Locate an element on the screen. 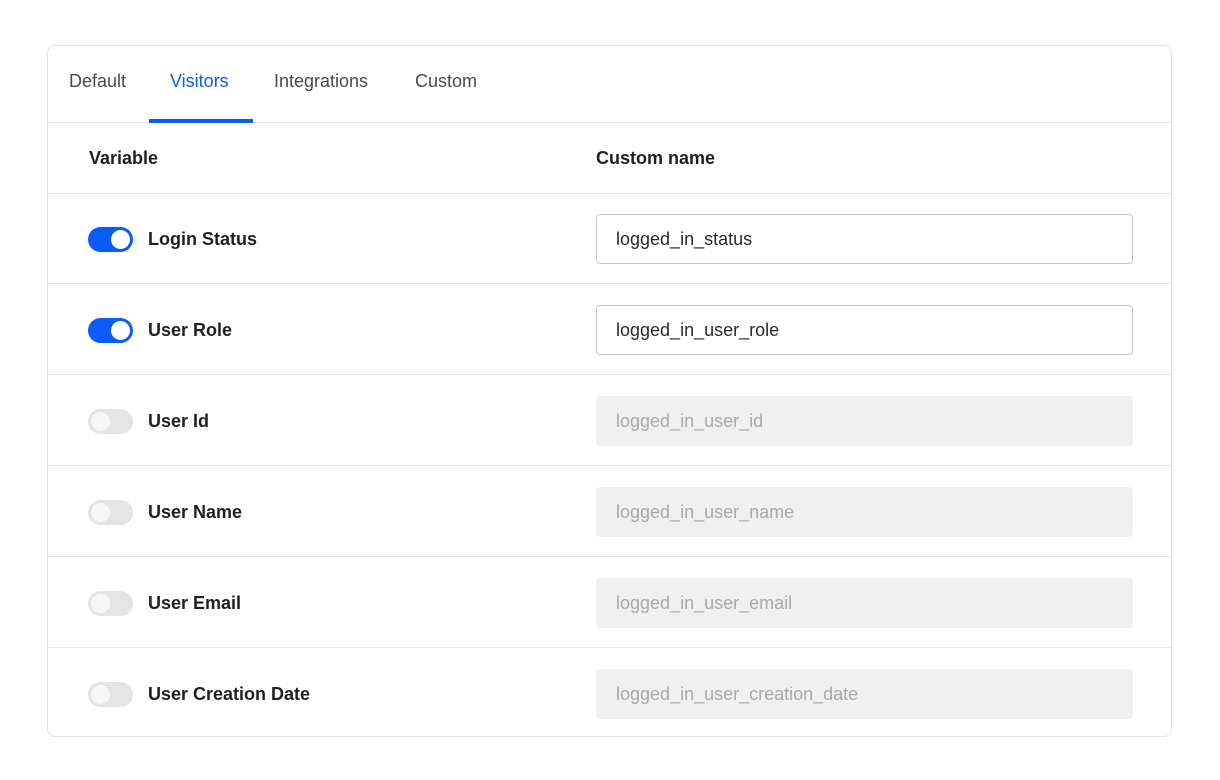  toggle-user-email is located at coordinates (110, 603).